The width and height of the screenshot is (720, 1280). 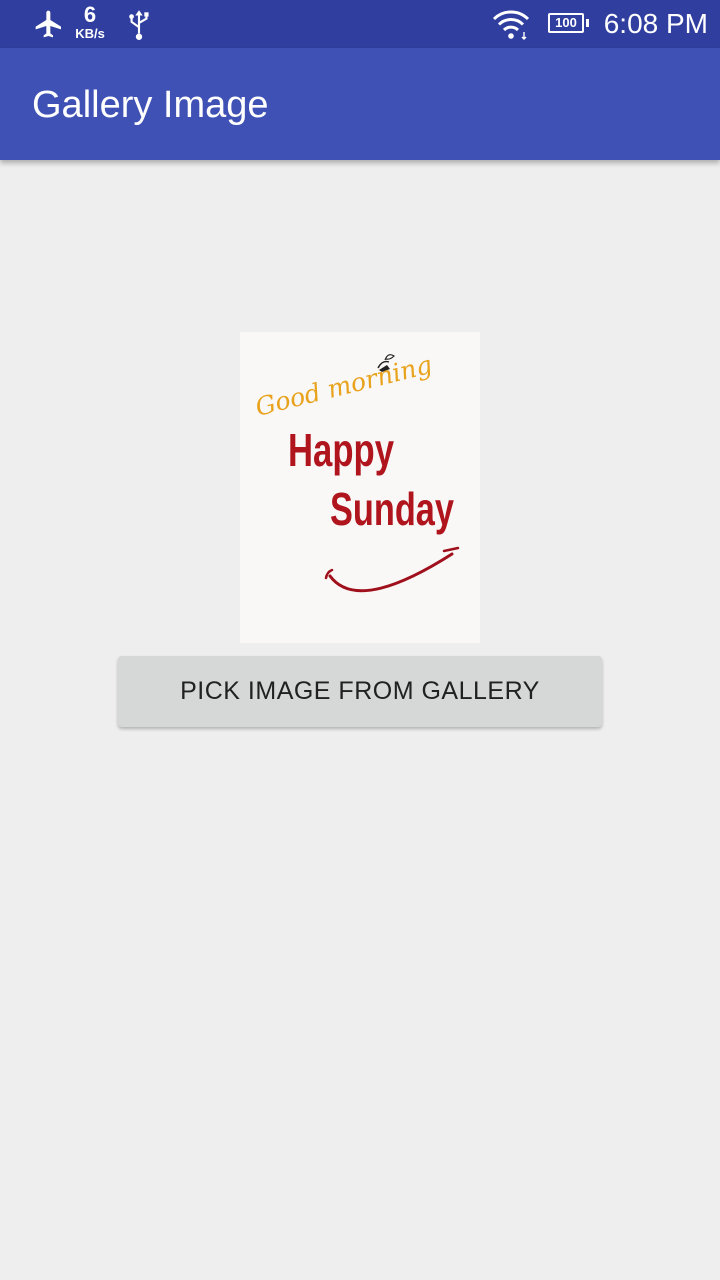 I want to click on sunday-text: Sunday, so click(x=392, y=509).